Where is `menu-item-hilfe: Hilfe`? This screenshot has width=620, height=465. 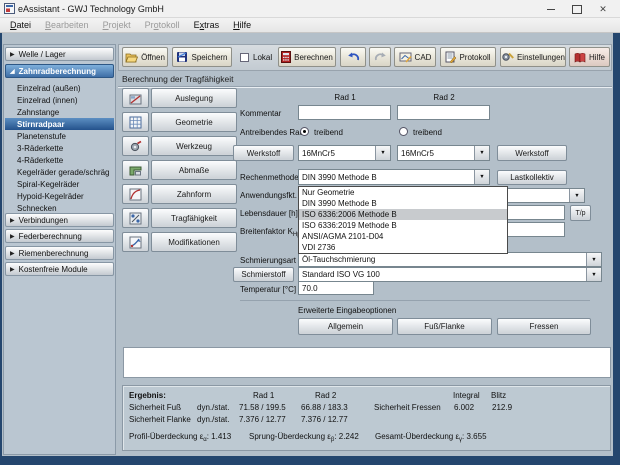
menu-item-hilfe: Hilfe is located at coordinates (242, 25).